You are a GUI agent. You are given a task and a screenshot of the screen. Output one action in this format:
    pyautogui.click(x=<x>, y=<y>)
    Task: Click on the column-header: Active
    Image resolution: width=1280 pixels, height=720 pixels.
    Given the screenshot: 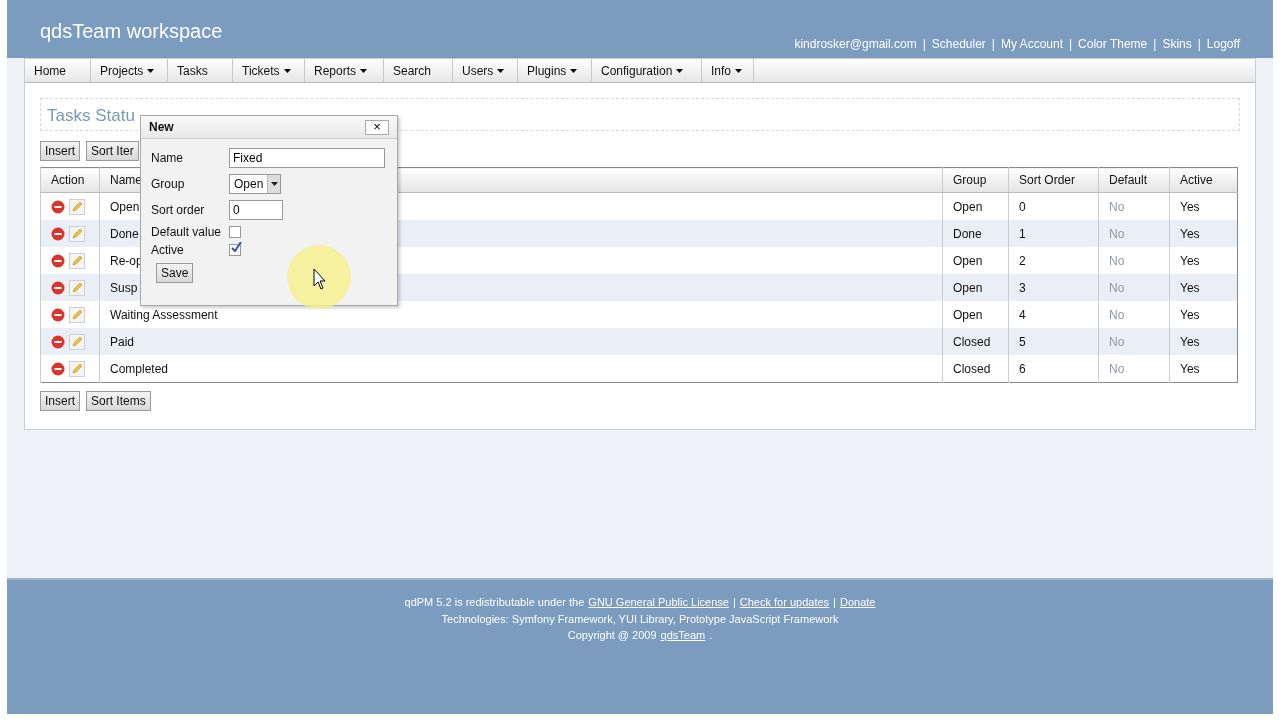 What is the action you would take?
    pyautogui.click(x=1203, y=180)
    